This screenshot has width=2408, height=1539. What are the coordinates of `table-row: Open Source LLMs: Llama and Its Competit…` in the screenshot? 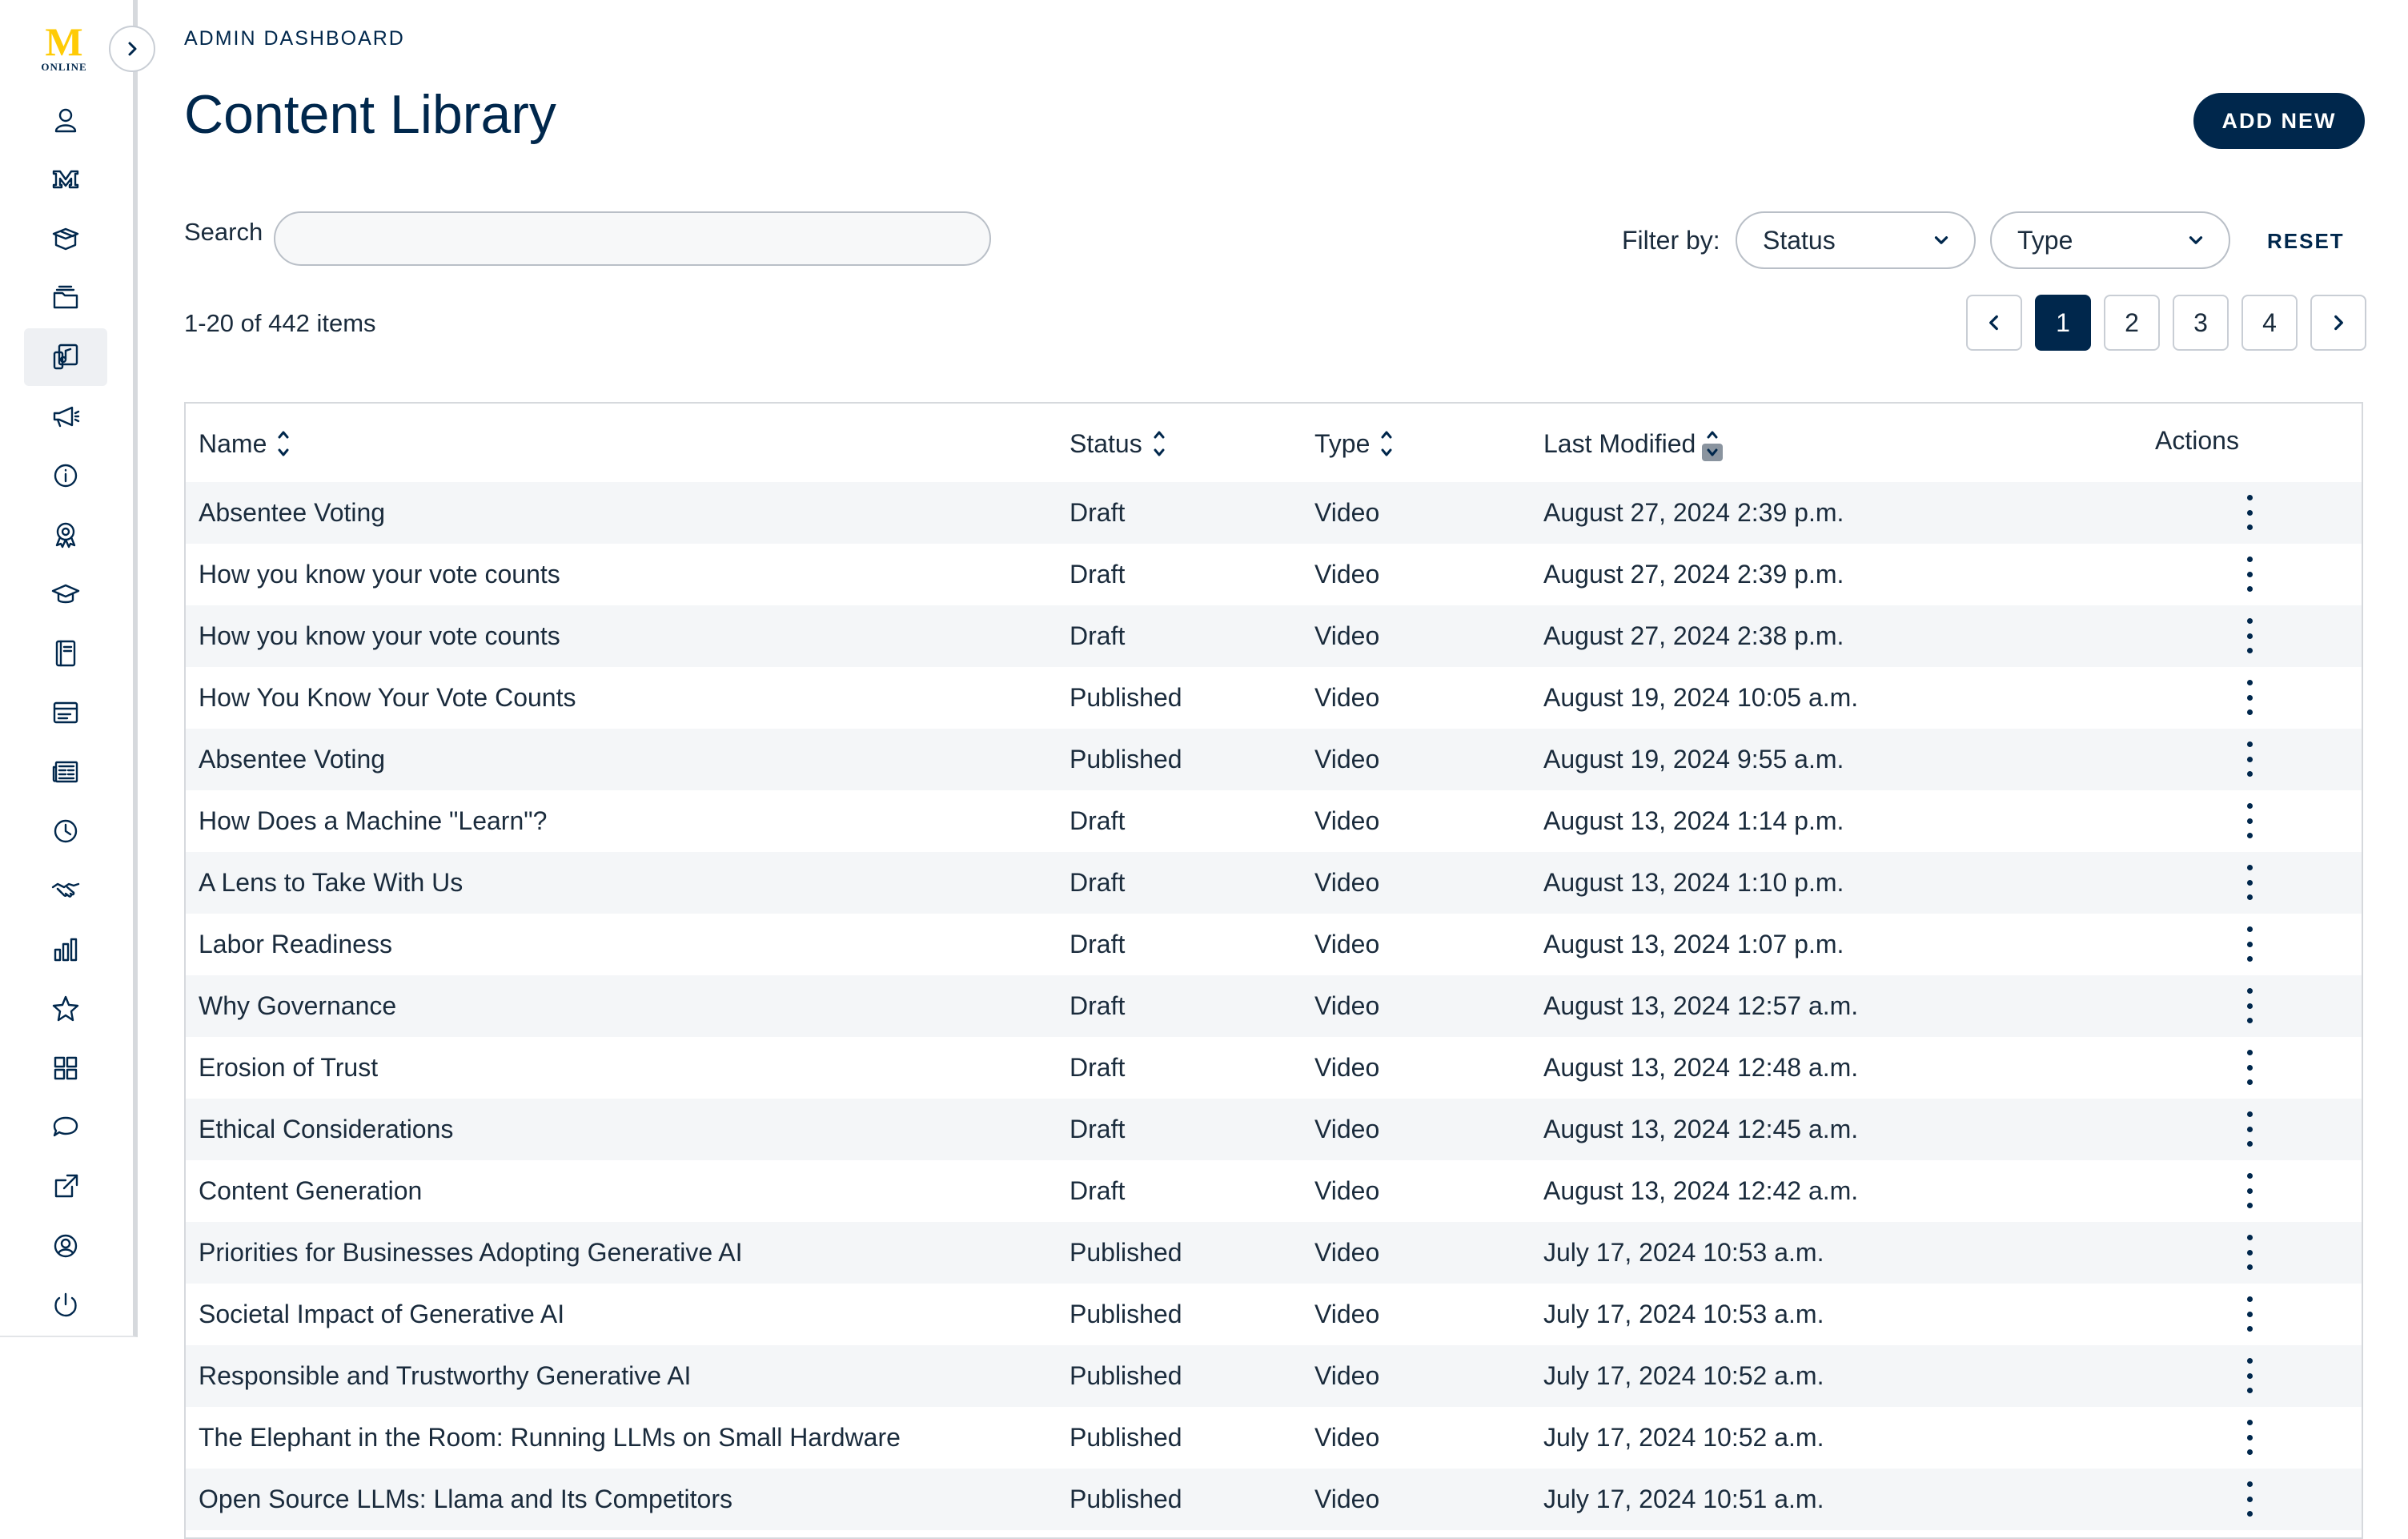 It's located at (1274, 1499).